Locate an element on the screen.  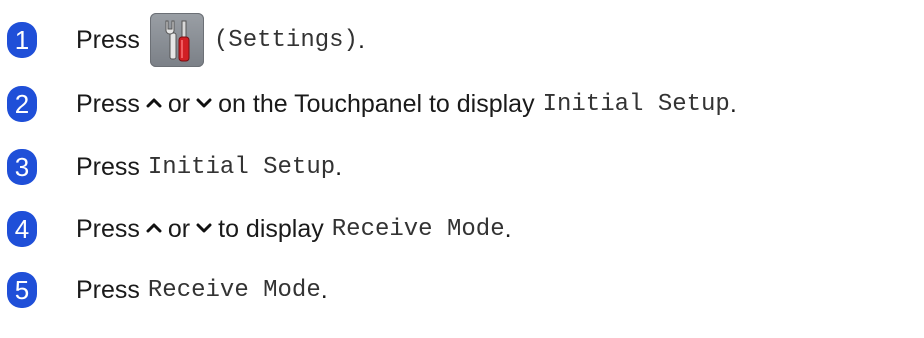
step-text: Press Receive Mode . is located at coordinates (202, 290).